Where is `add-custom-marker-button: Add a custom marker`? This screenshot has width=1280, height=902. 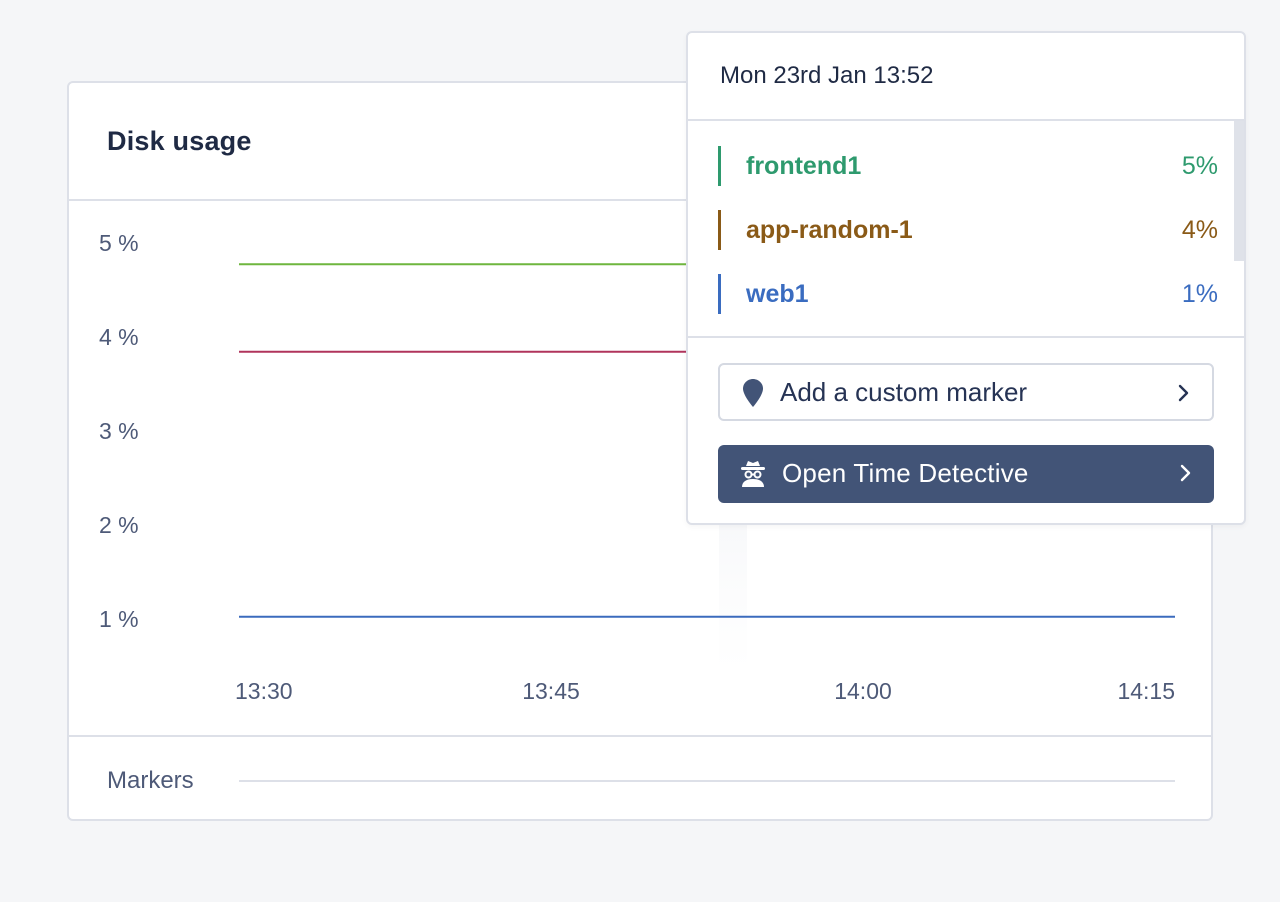
add-custom-marker-button: Add a custom marker is located at coordinates (966, 392).